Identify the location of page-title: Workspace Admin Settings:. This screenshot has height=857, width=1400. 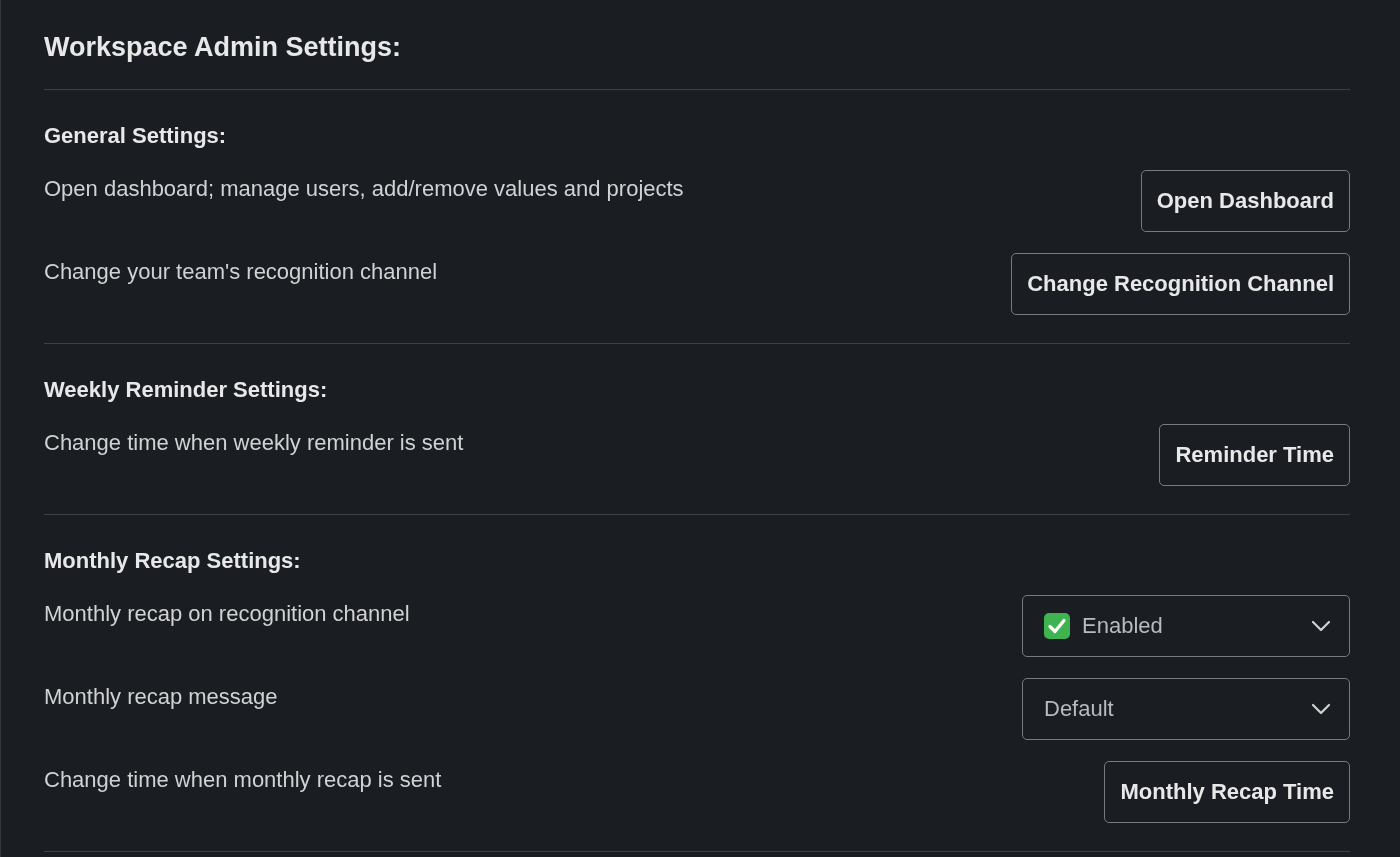
(223, 47).